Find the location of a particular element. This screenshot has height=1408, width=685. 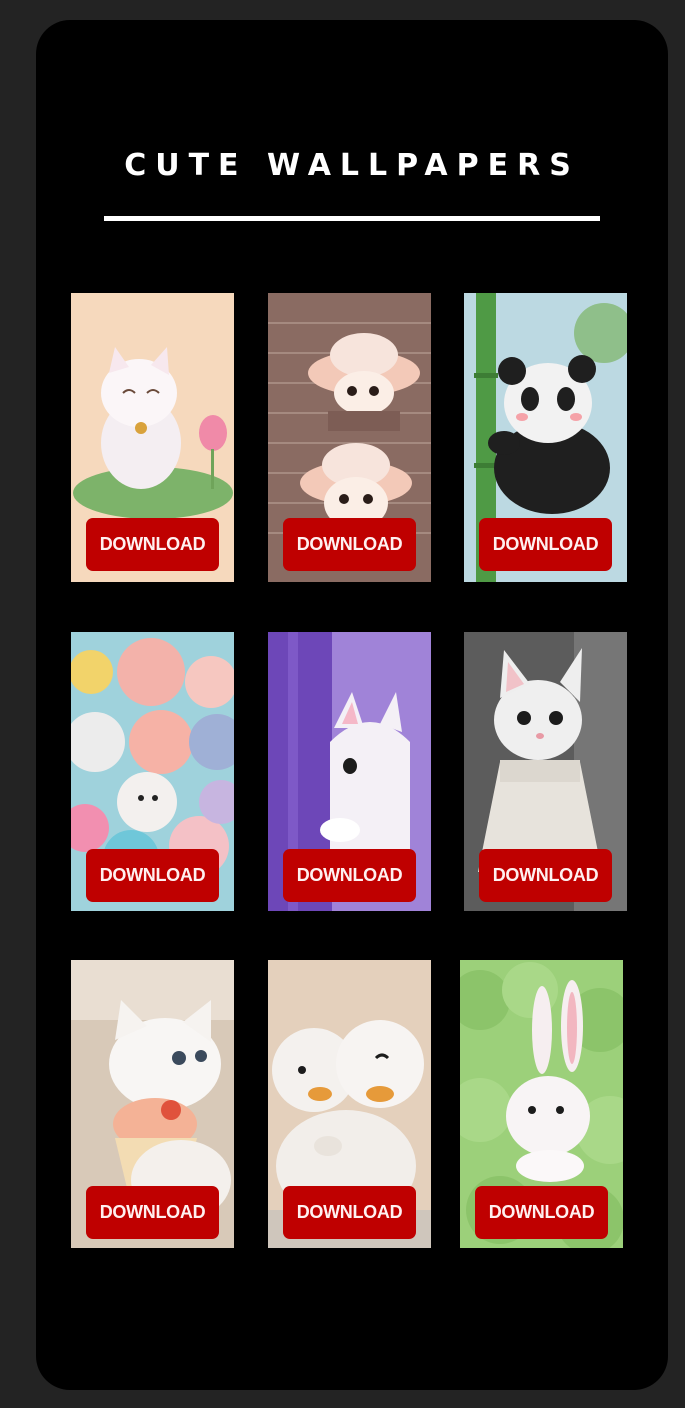

wallpaper-card-2: DOWNLOAD is located at coordinates (349, 437).